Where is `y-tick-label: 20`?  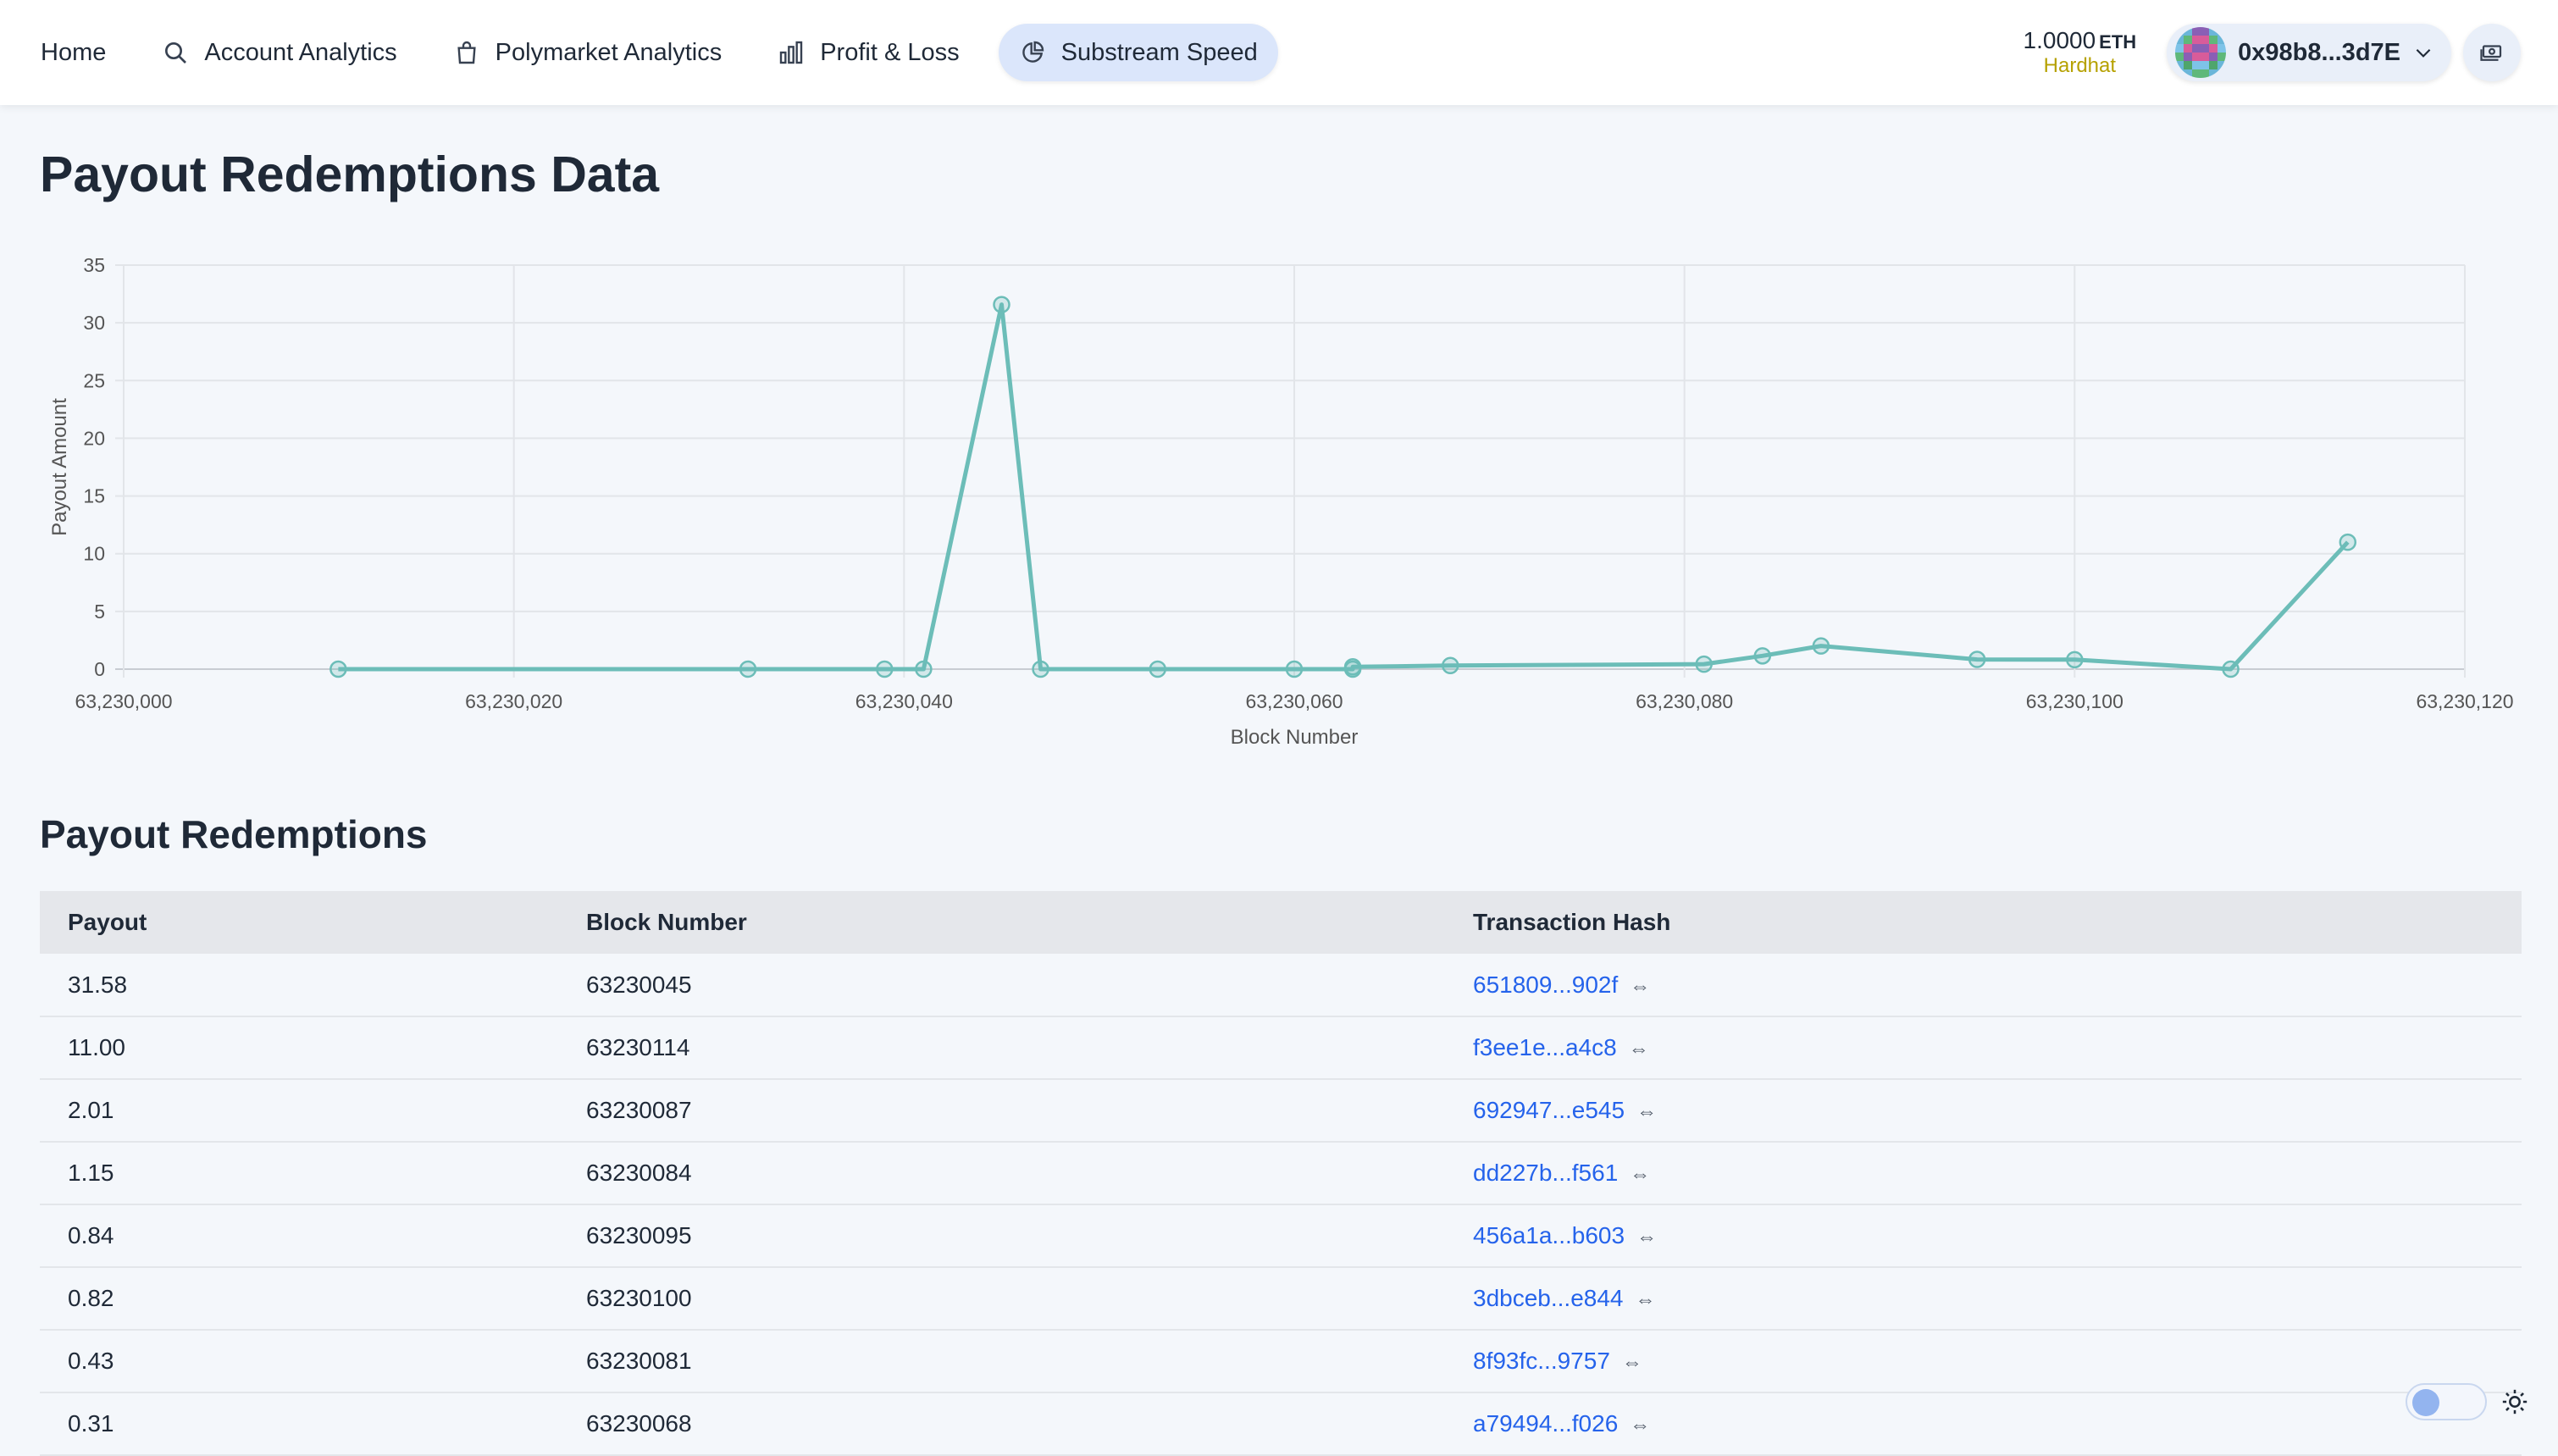 y-tick-label: 20 is located at coordinates (94, 438).